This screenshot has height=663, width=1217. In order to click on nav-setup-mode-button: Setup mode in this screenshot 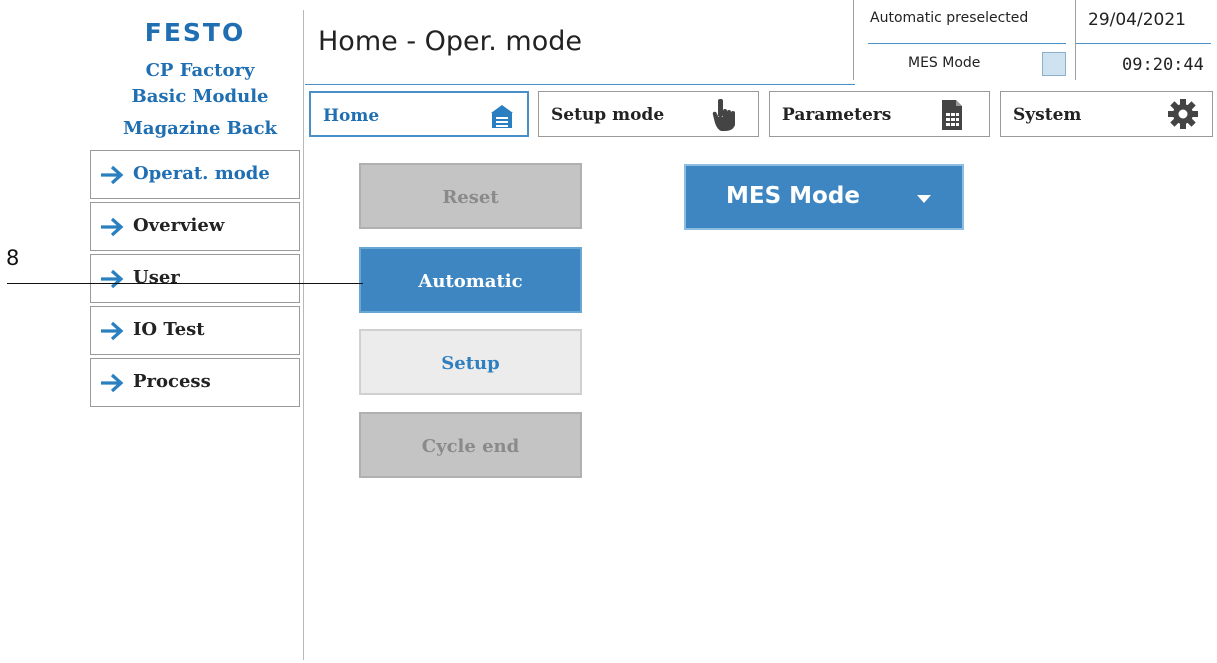, I will do `click(648, 114)`.